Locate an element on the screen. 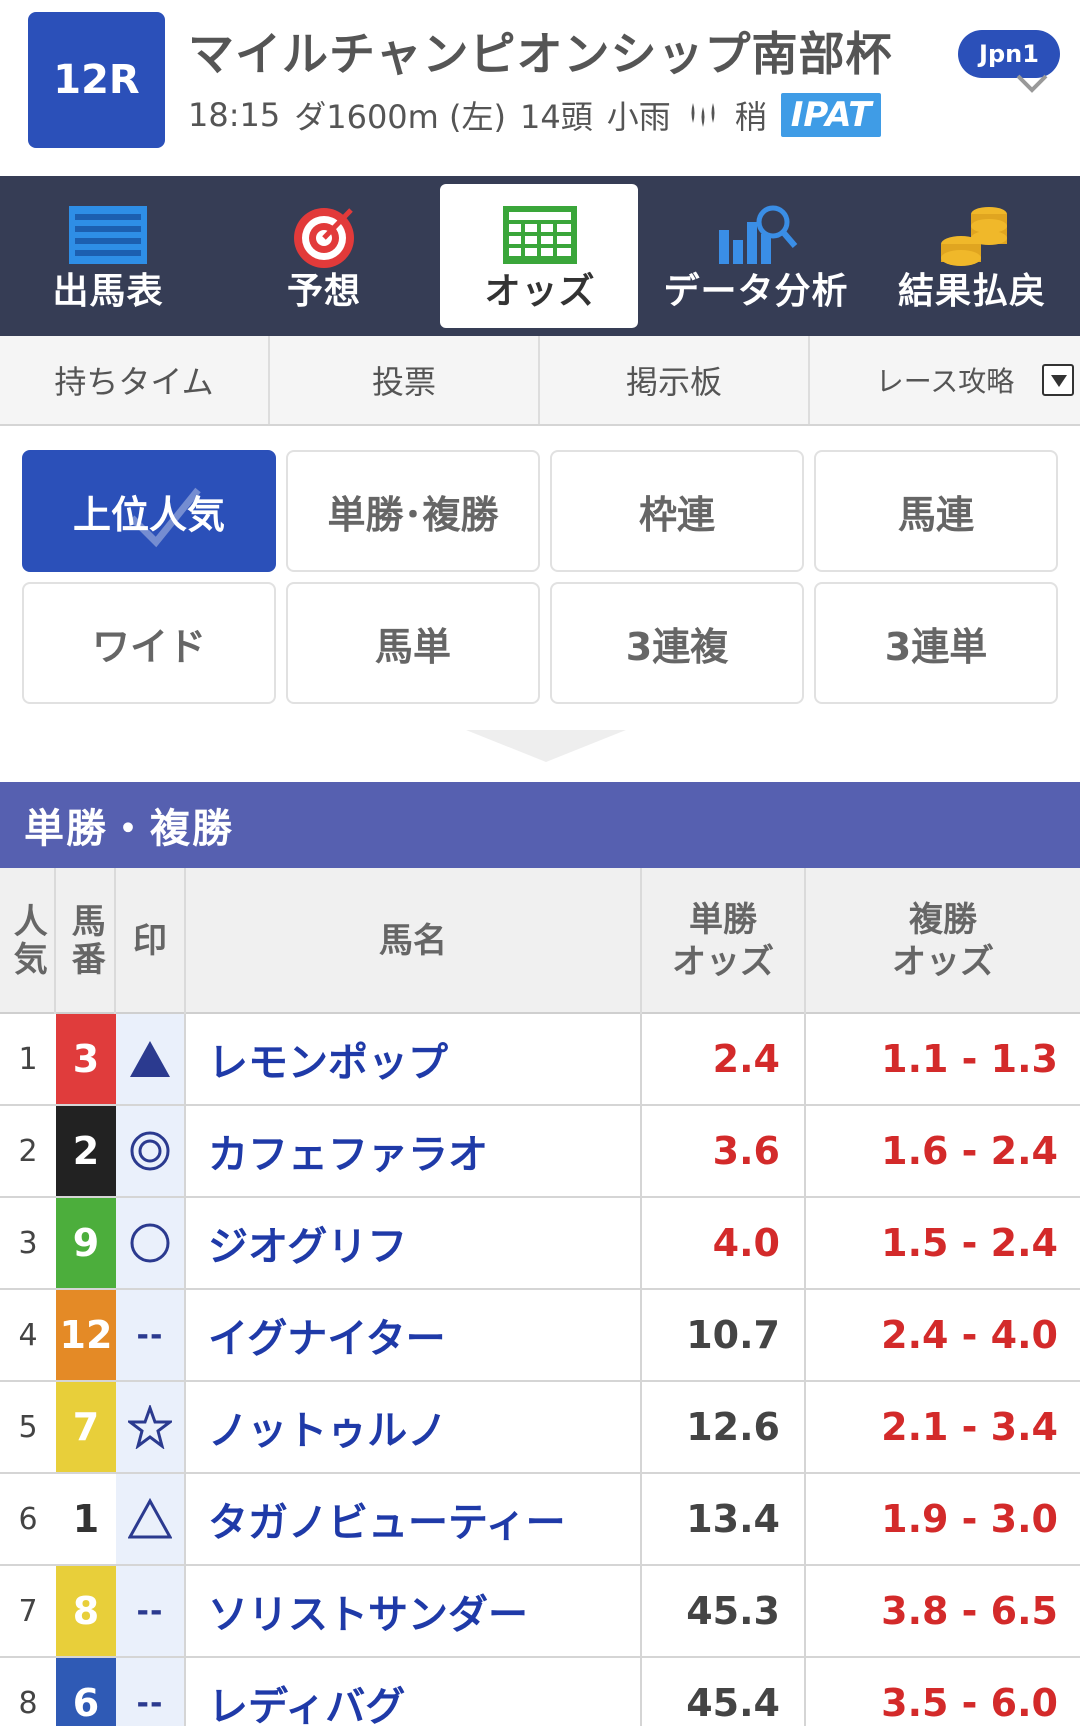 This screenshot has height=1726, width=1080. bet-type-trifecta: 3連単 is located at coordinates (936, 643).